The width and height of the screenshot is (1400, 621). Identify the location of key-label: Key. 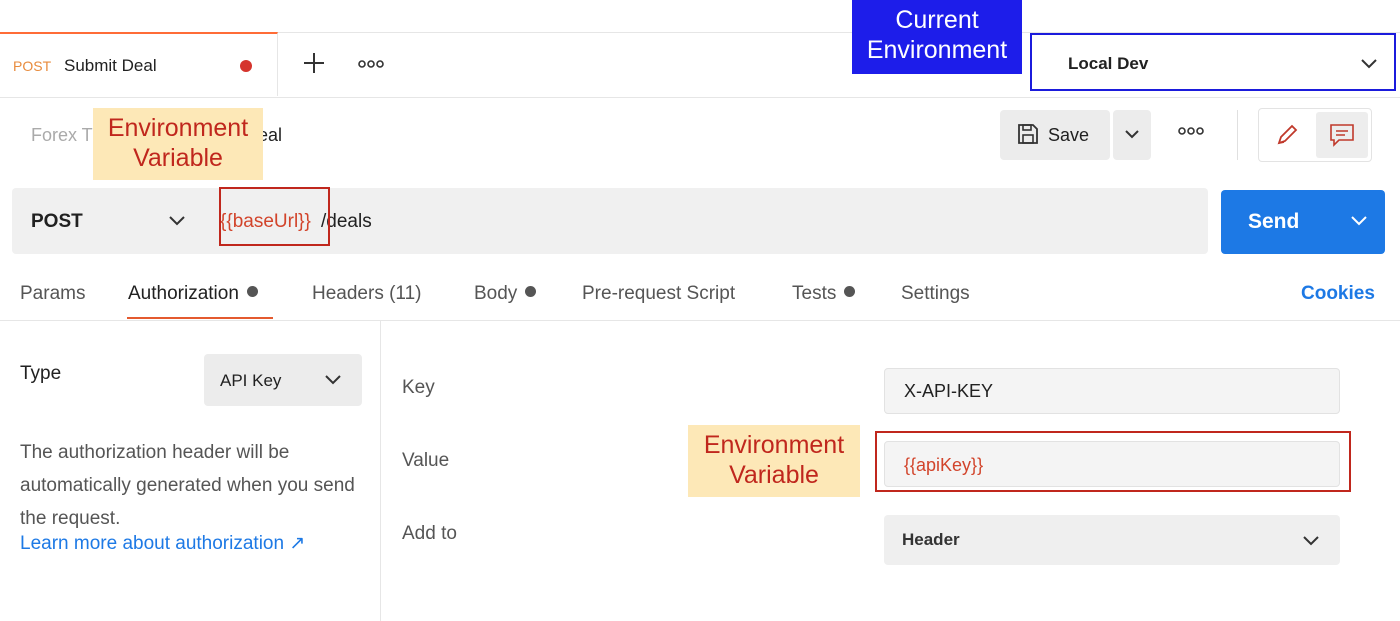
(418, 387).